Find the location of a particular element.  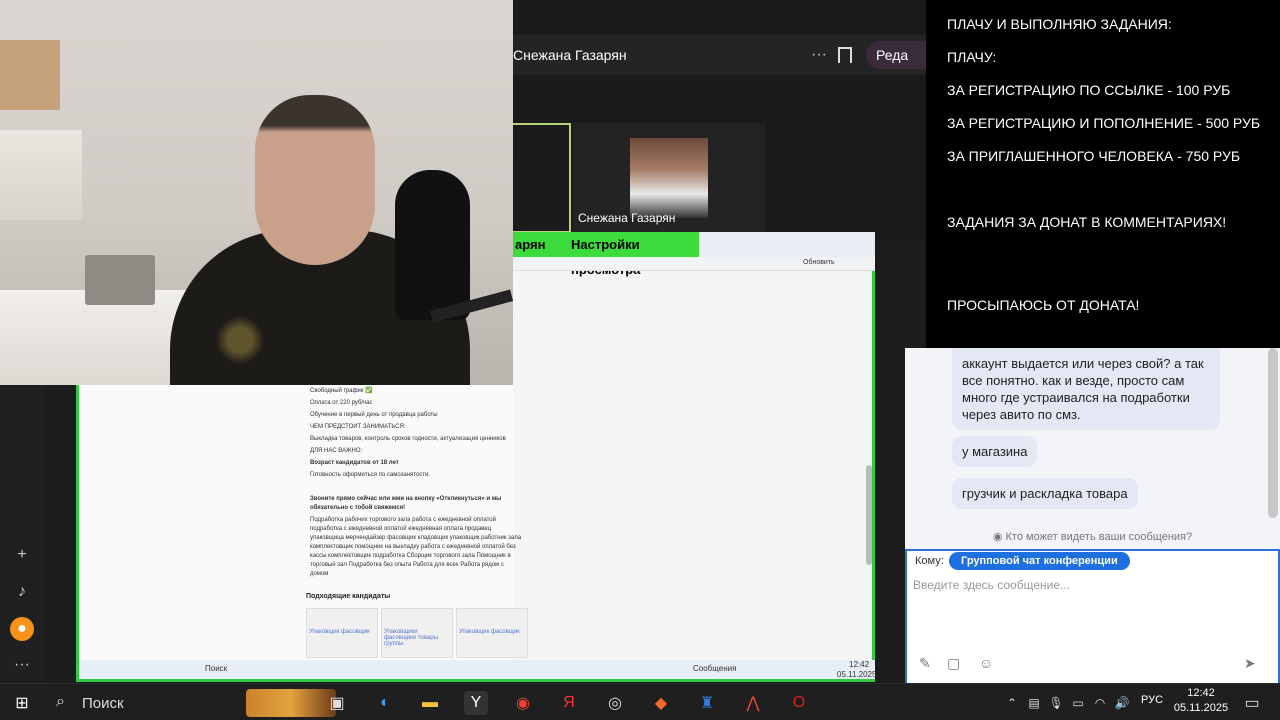

obs-icon: ◎ is located at coordinates (615, 703).